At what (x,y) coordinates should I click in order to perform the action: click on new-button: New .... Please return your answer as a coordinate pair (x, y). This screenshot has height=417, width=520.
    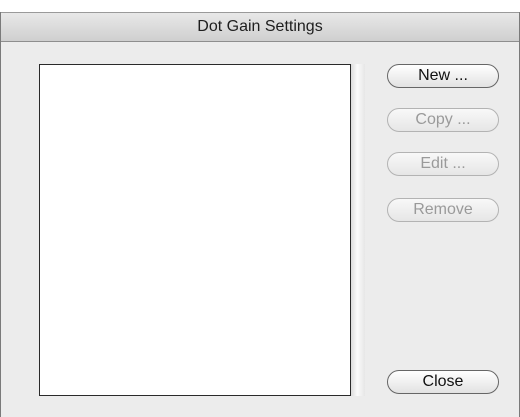
    Looking at the image, I should click on (443, 76).